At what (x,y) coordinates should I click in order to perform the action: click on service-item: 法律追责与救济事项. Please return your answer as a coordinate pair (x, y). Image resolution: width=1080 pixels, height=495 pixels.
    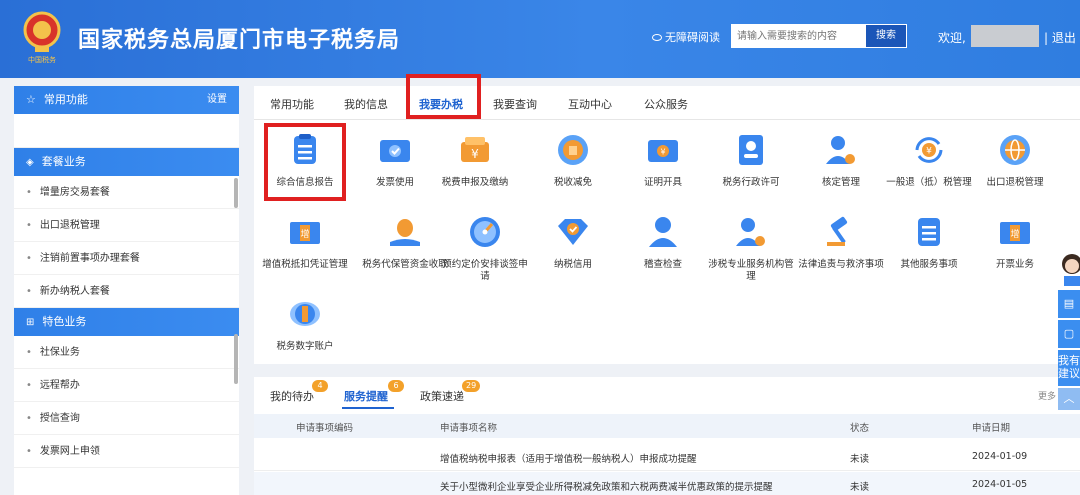
    Looking at the image, I should click on (841, 242).